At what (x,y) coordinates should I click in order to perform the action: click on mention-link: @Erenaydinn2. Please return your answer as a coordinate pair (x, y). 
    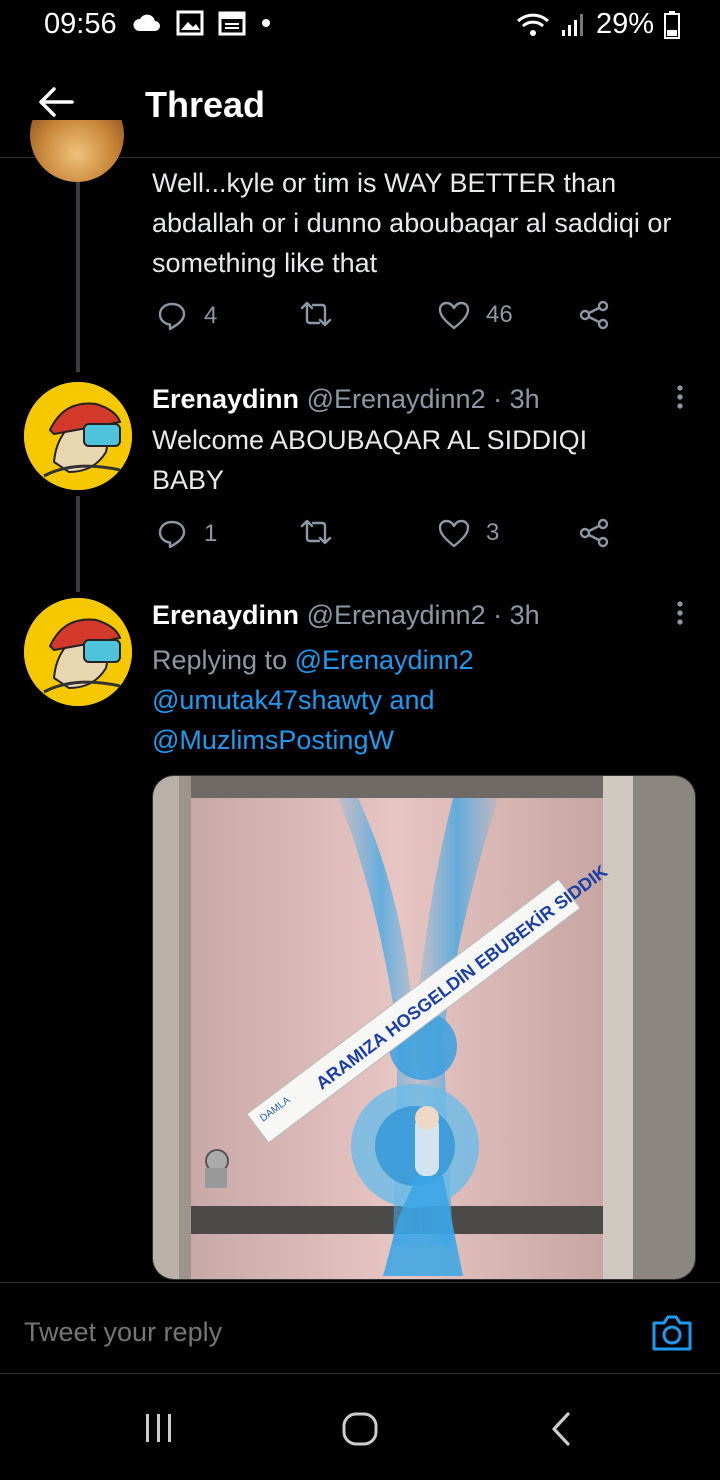
    Looking at the image, I should click on (384, 660).